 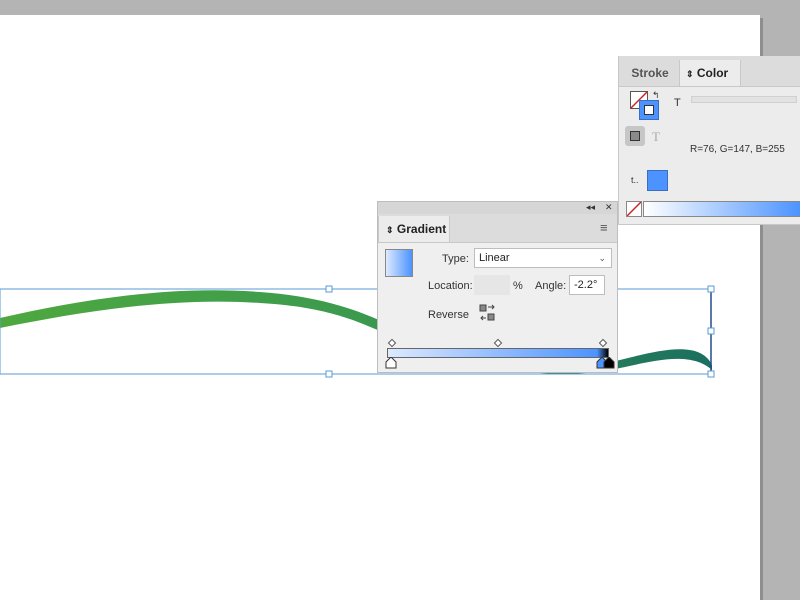 I want to click on handle-top-right, so click(x=711, y=289).